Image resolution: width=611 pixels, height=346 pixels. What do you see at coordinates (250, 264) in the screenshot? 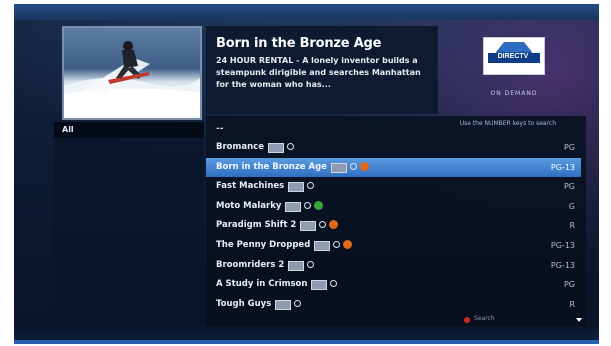
I see `list-item-title: Broomriders 2` at bounding box center [250, 264].